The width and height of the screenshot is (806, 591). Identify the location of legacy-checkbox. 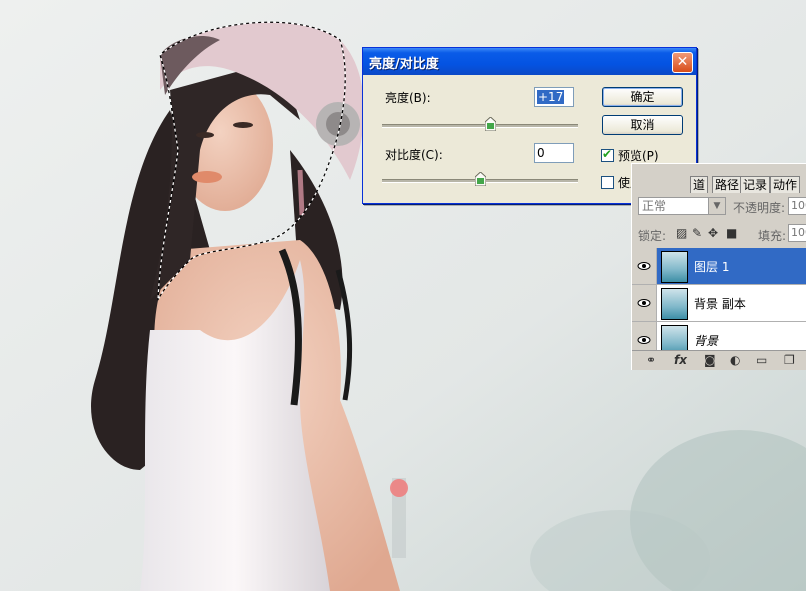
(607, 182).